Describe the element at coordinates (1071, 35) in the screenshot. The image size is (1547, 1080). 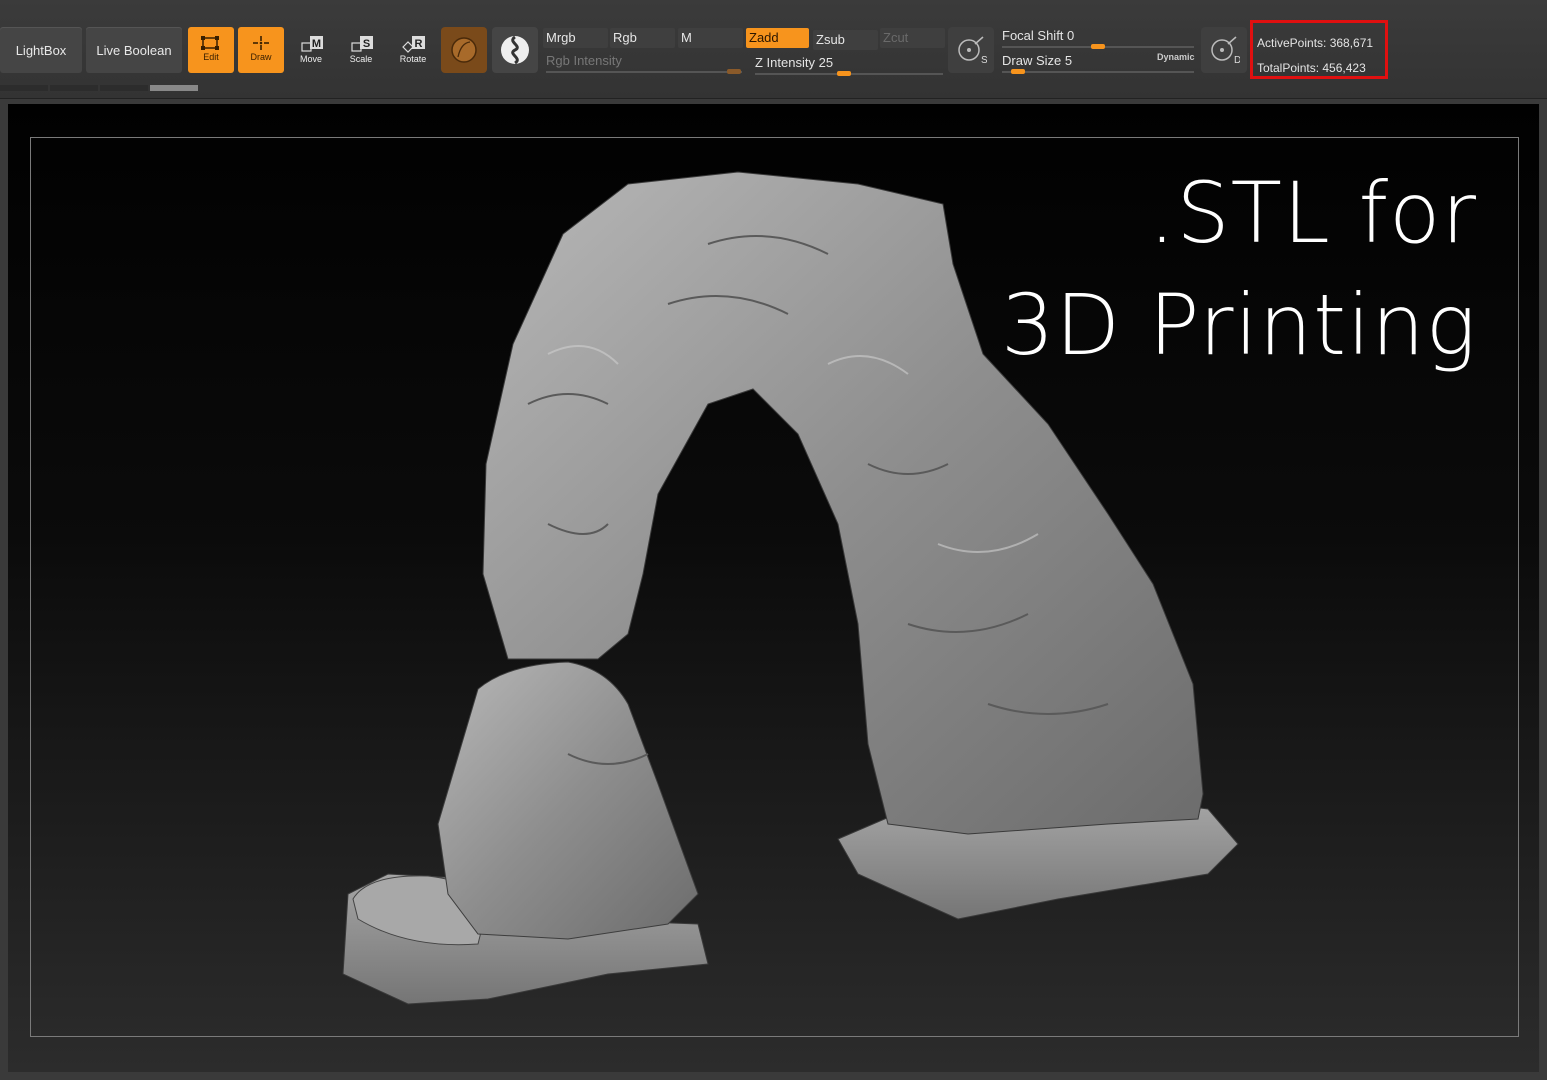
I see `focal-shift-value: 0` at that location.